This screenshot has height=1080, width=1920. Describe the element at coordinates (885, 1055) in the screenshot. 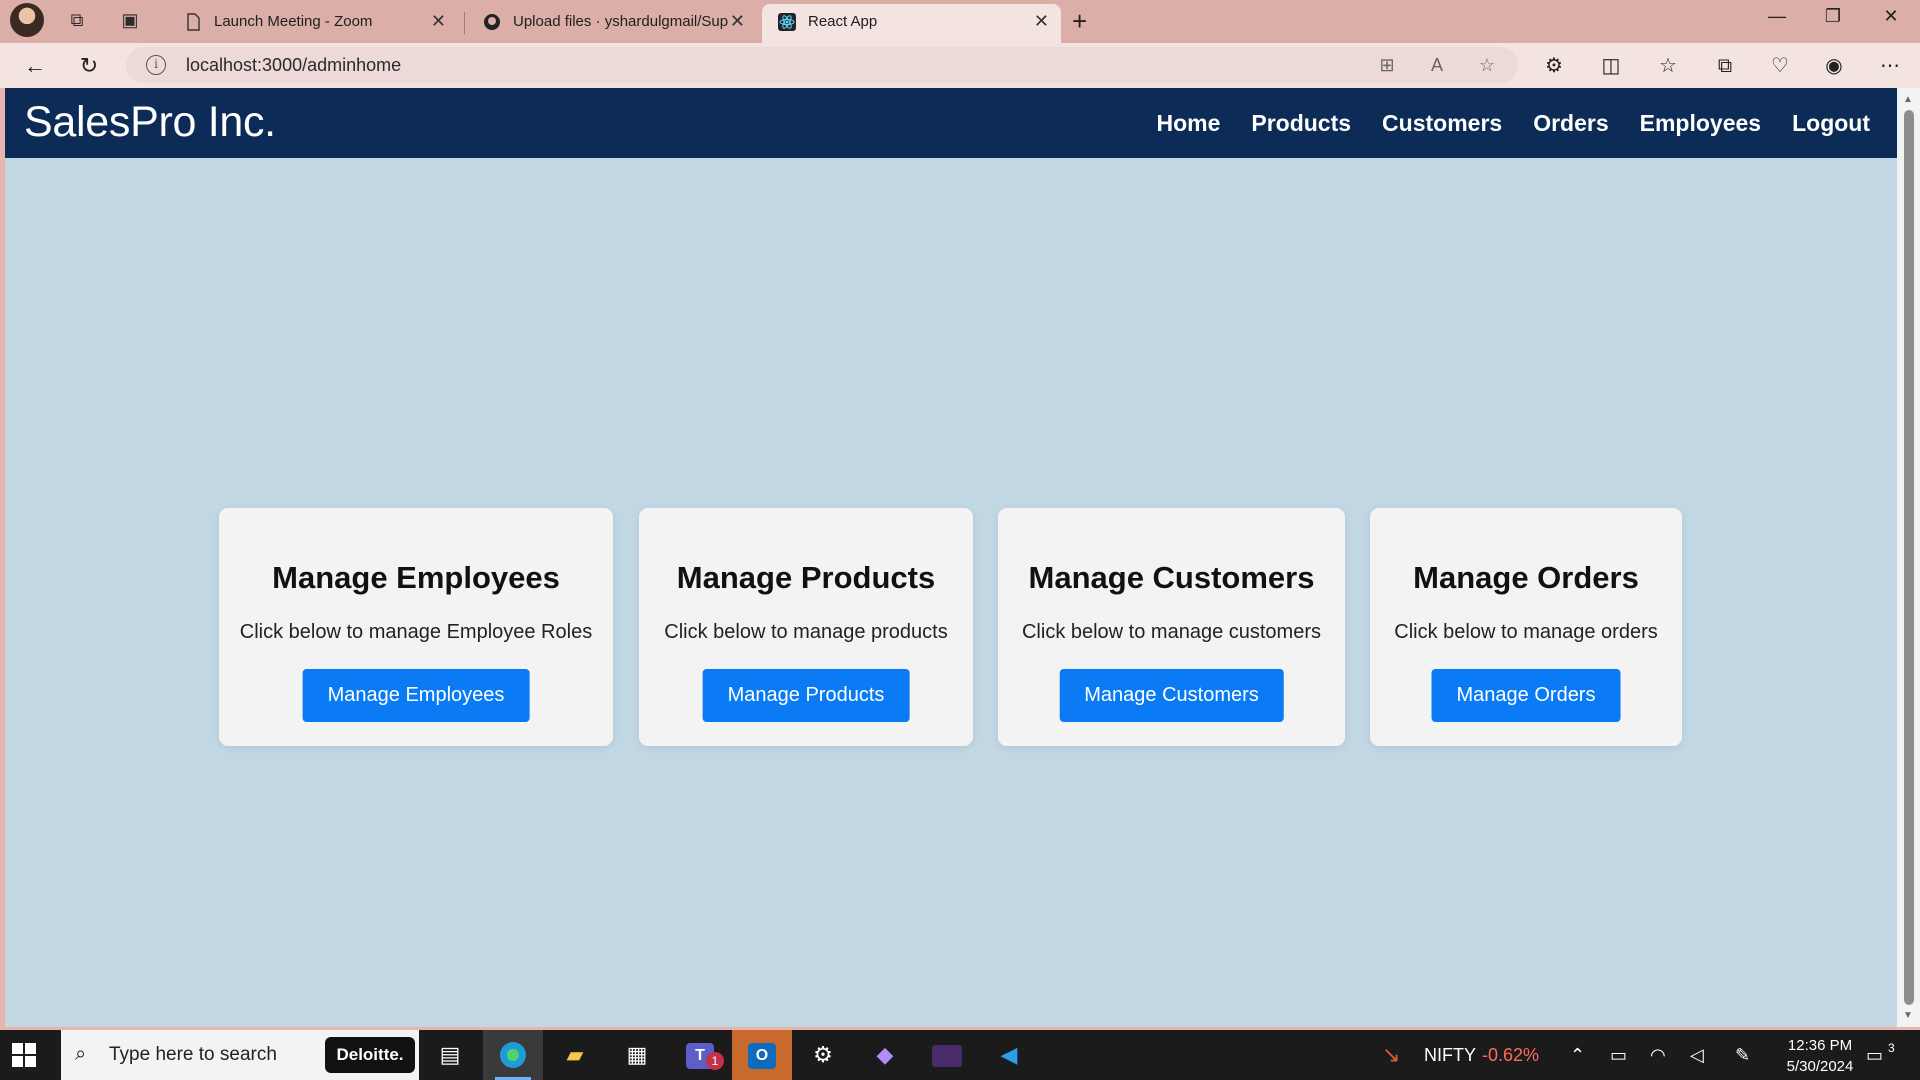

I see `visual-studio-icon: ◆` at that location.